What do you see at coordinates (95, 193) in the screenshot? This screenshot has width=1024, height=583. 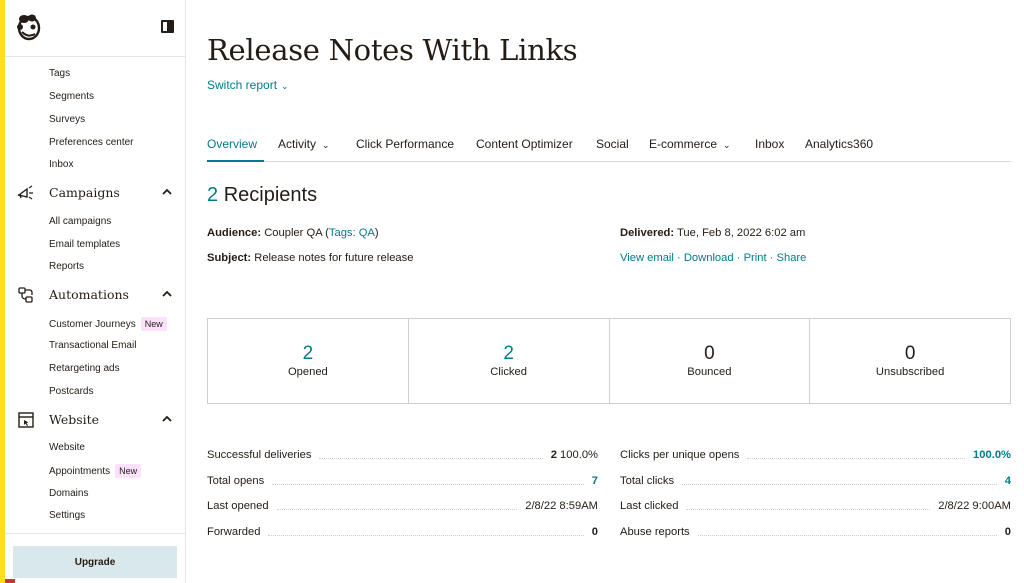 I see `sidebar-section-campaigns: Campaigns` at bounding box center [95, 193].